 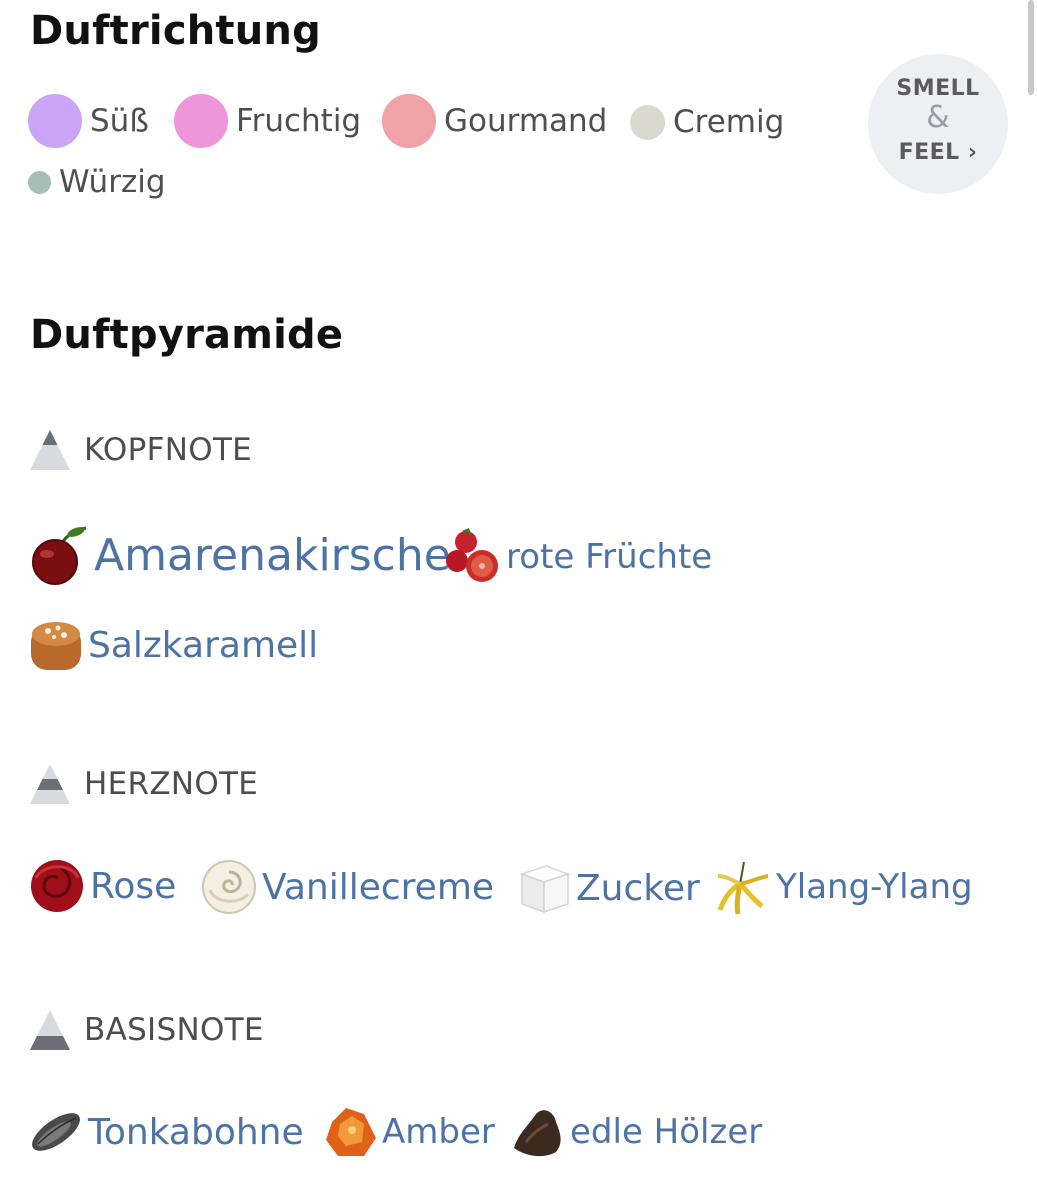 What do you see at coordinates (729, 122) in the screenshot?
I see `accord-label: Cremig` at bounding box center [729, 122].